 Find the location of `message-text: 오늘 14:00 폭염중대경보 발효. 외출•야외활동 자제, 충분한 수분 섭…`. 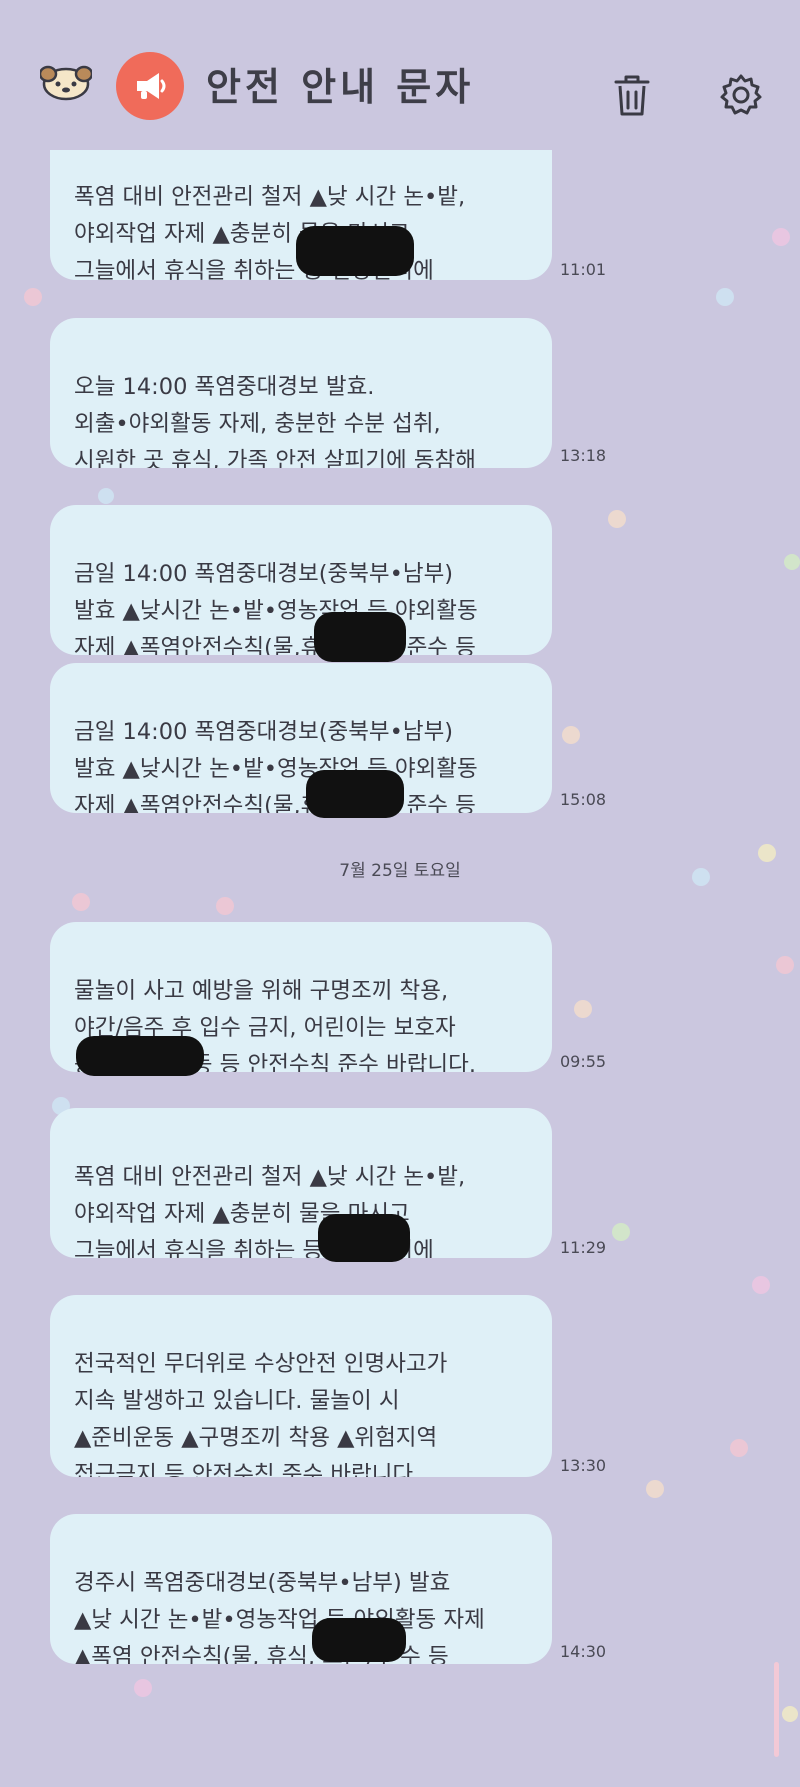

message-text: 오늘 14:00 폭염중대경보 발효. 외출•야외활동 자제, 충분한 수분 섭… is located at coordinates (275, 421).